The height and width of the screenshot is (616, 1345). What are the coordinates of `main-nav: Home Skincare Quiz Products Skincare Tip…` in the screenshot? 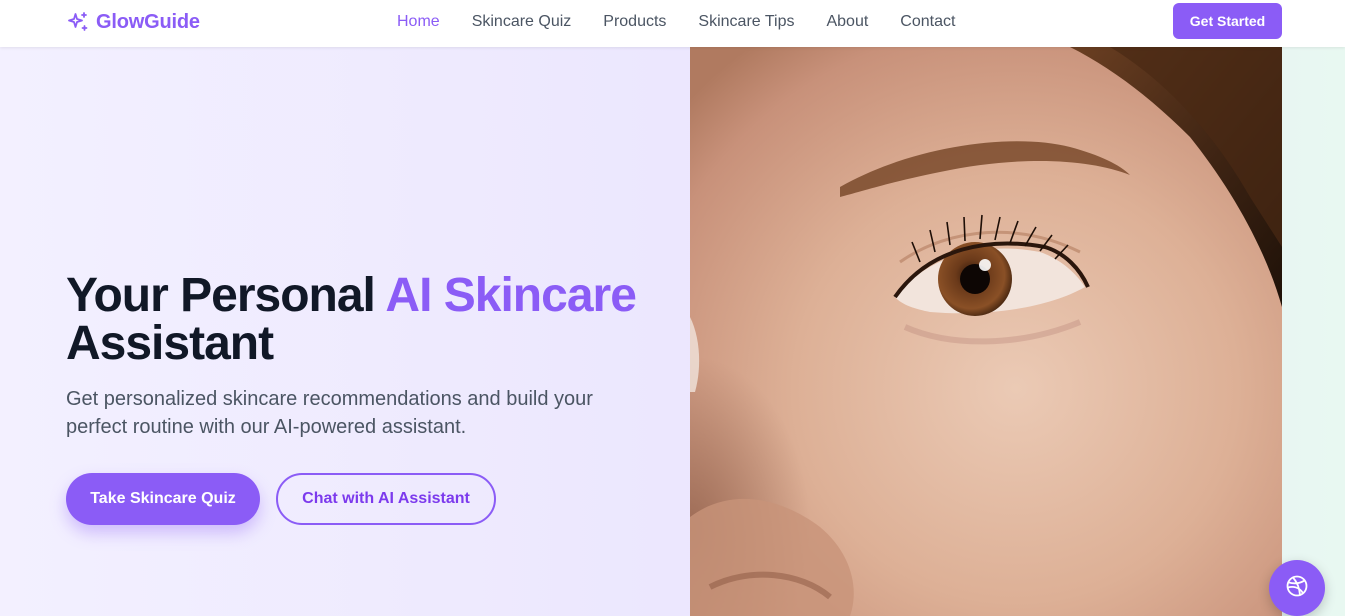 It's located at (692, 22).